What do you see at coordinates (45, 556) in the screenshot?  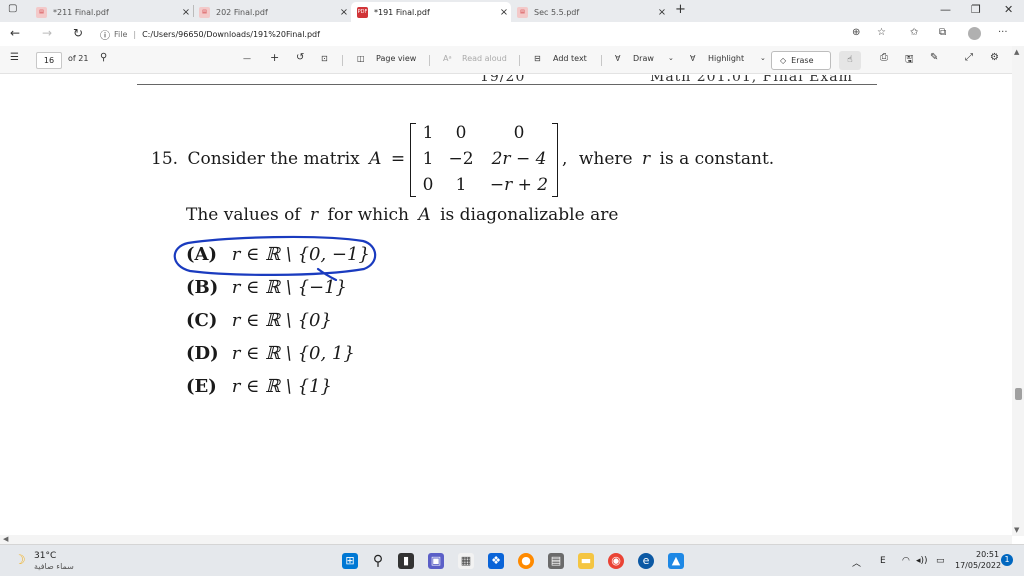 I see `weather-temp: 31°C` at bounding box center [45, 556].